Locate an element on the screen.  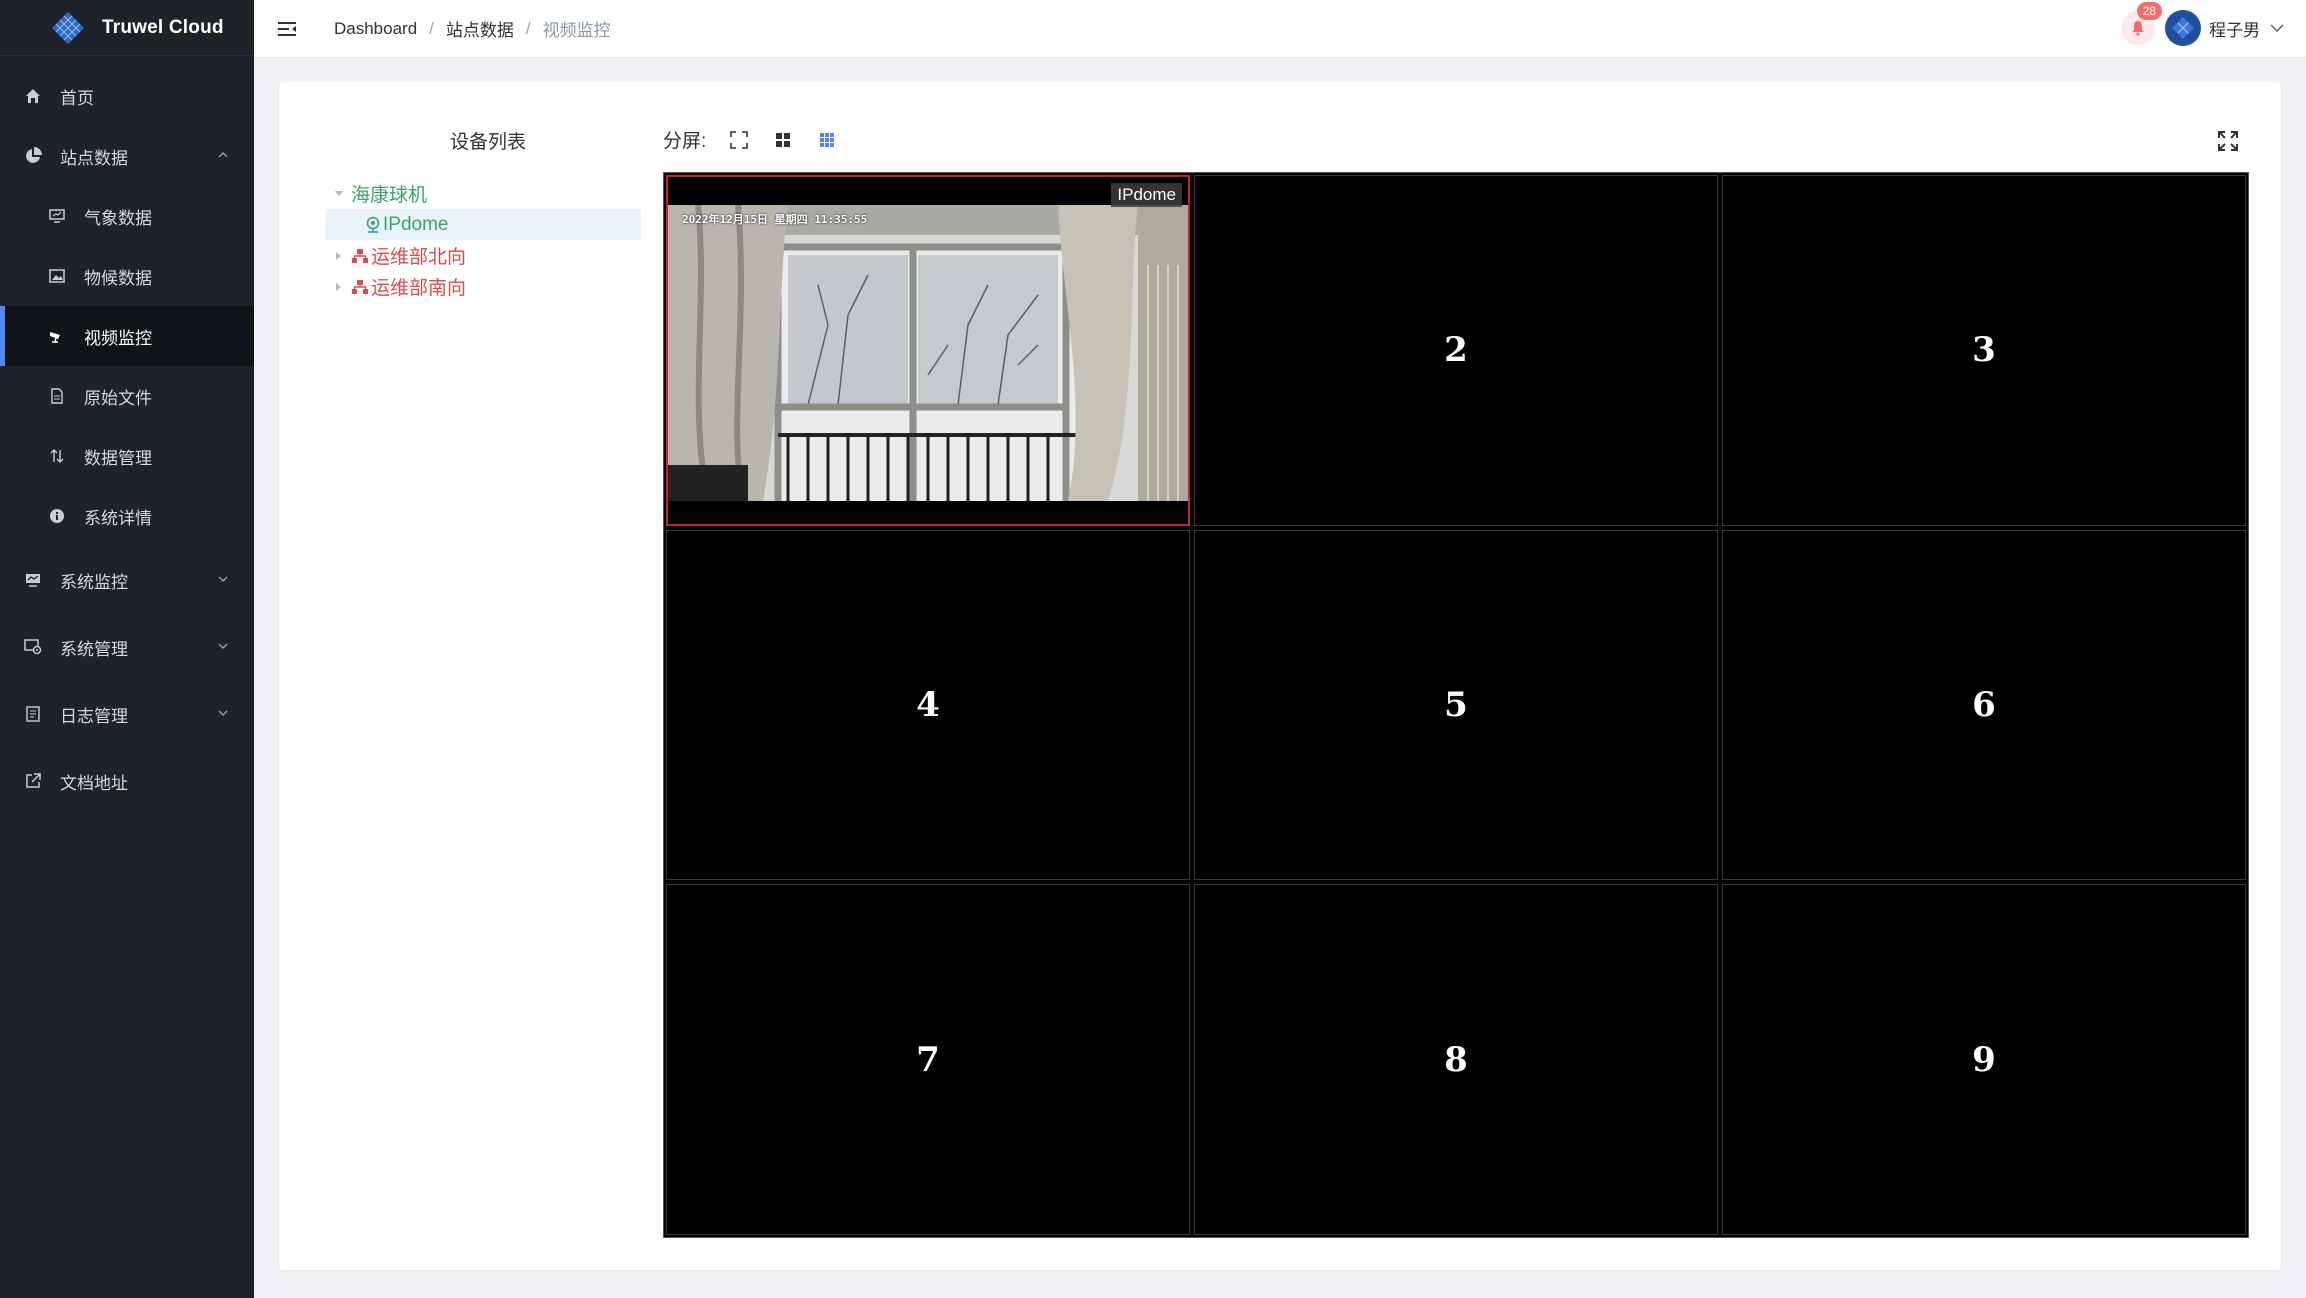
tree-node-label: 运维部南向 is located at coordinates (419, 288).